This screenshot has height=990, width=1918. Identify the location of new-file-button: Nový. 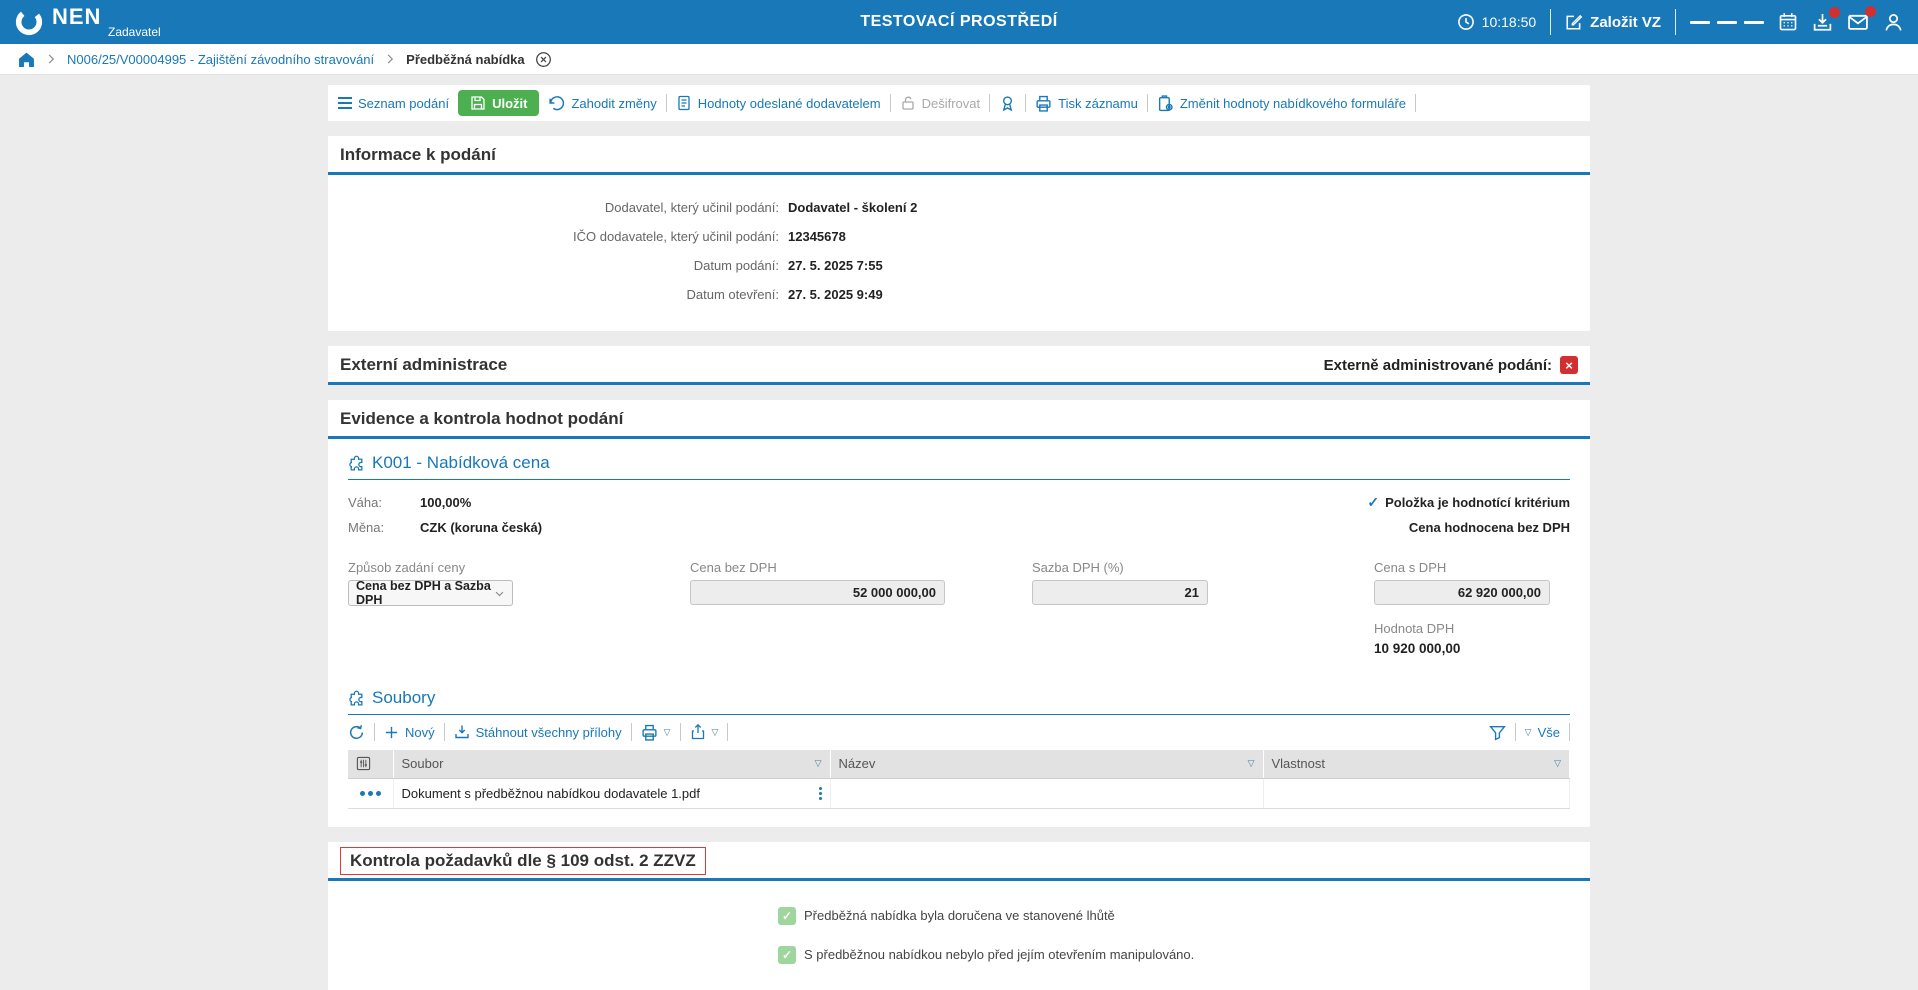
(409, 732).